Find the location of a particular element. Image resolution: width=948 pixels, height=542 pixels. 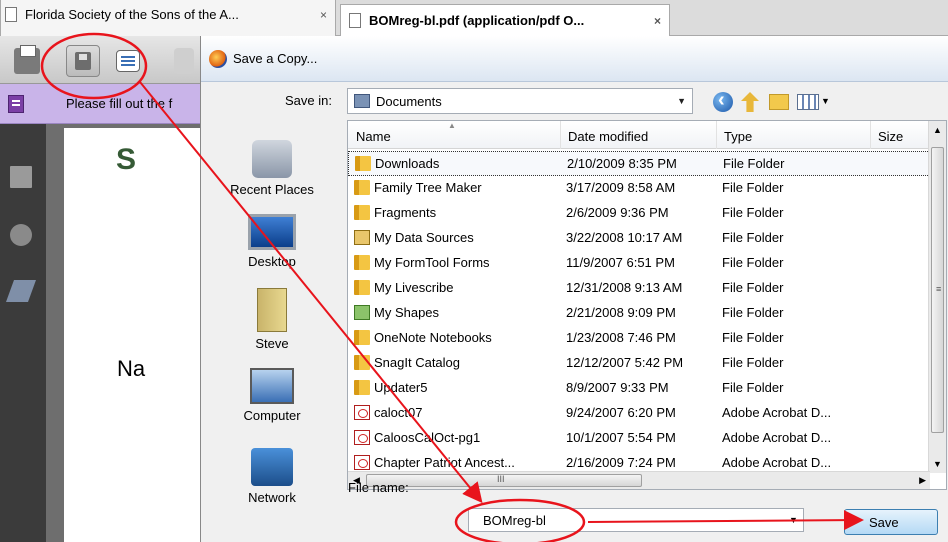

place-network: Network is located at coordinates (272, 476).